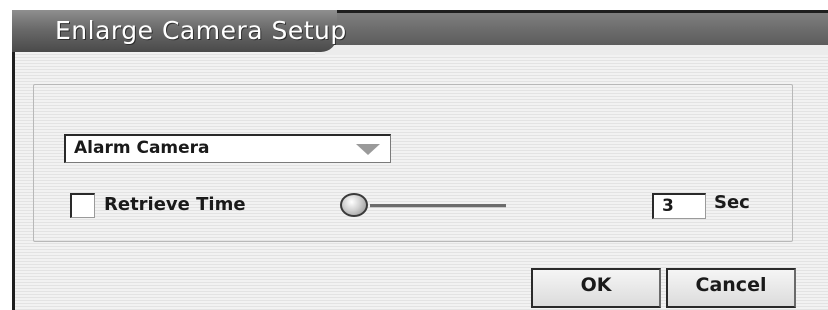  Describe the element at coordinates (201, 30) in the screenshot. I see `dialog-title: Enlarge Camera Setup` at that location.